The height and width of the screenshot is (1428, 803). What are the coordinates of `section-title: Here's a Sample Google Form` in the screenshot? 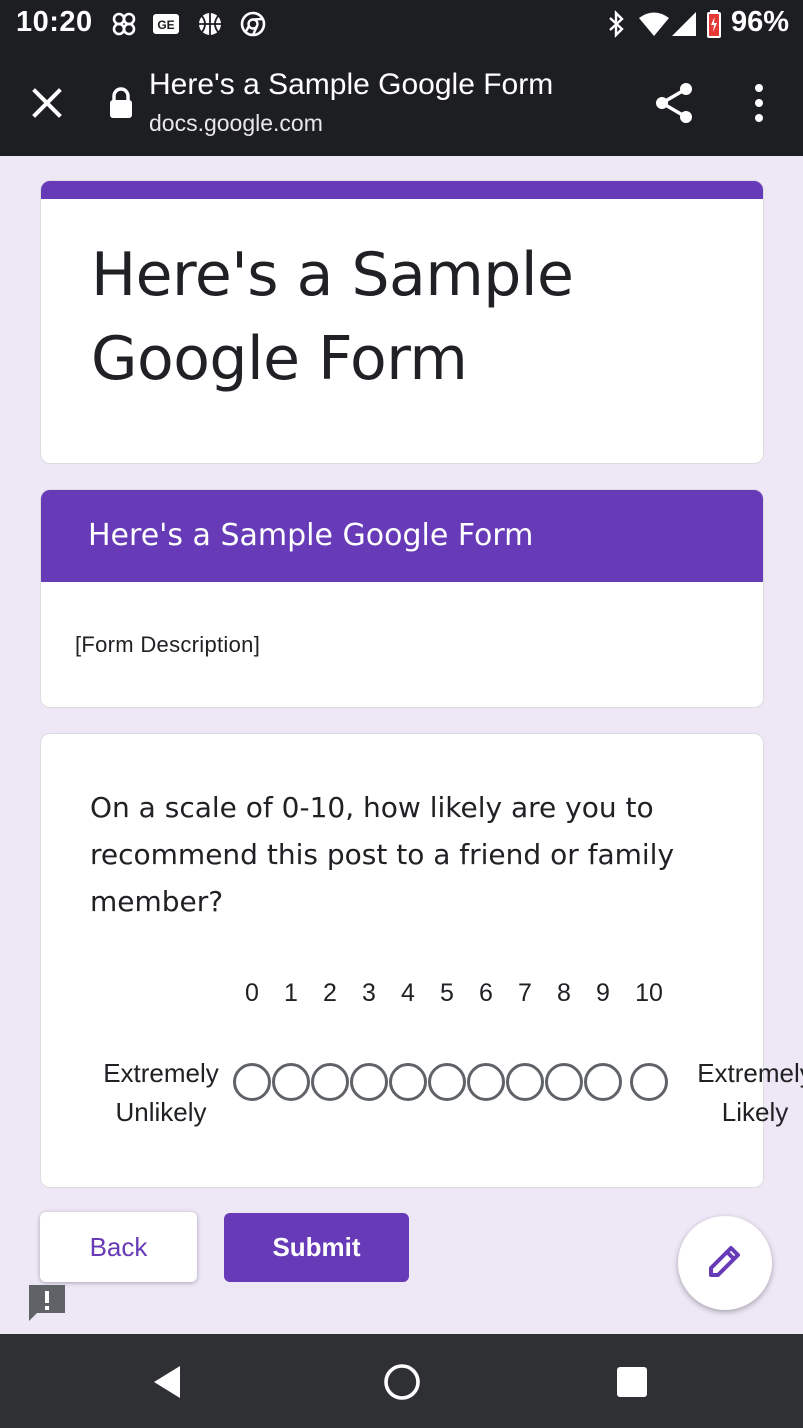 It's located at (311, 535).